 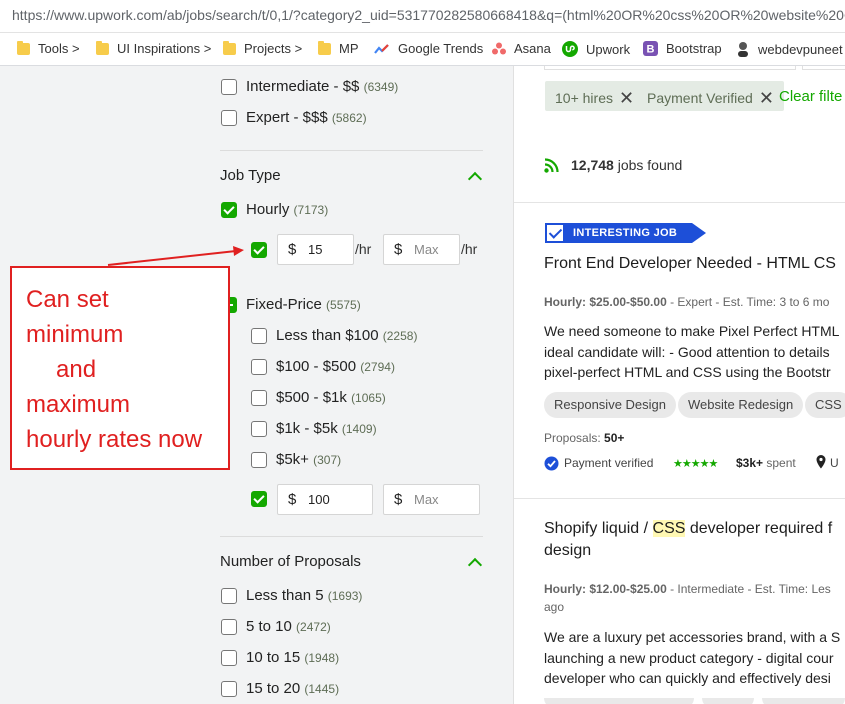 What do you see at coordinates (610, 405) in the screenshot?
I see `skill-tag: Responsive Design` at bounding box center [610, 405].